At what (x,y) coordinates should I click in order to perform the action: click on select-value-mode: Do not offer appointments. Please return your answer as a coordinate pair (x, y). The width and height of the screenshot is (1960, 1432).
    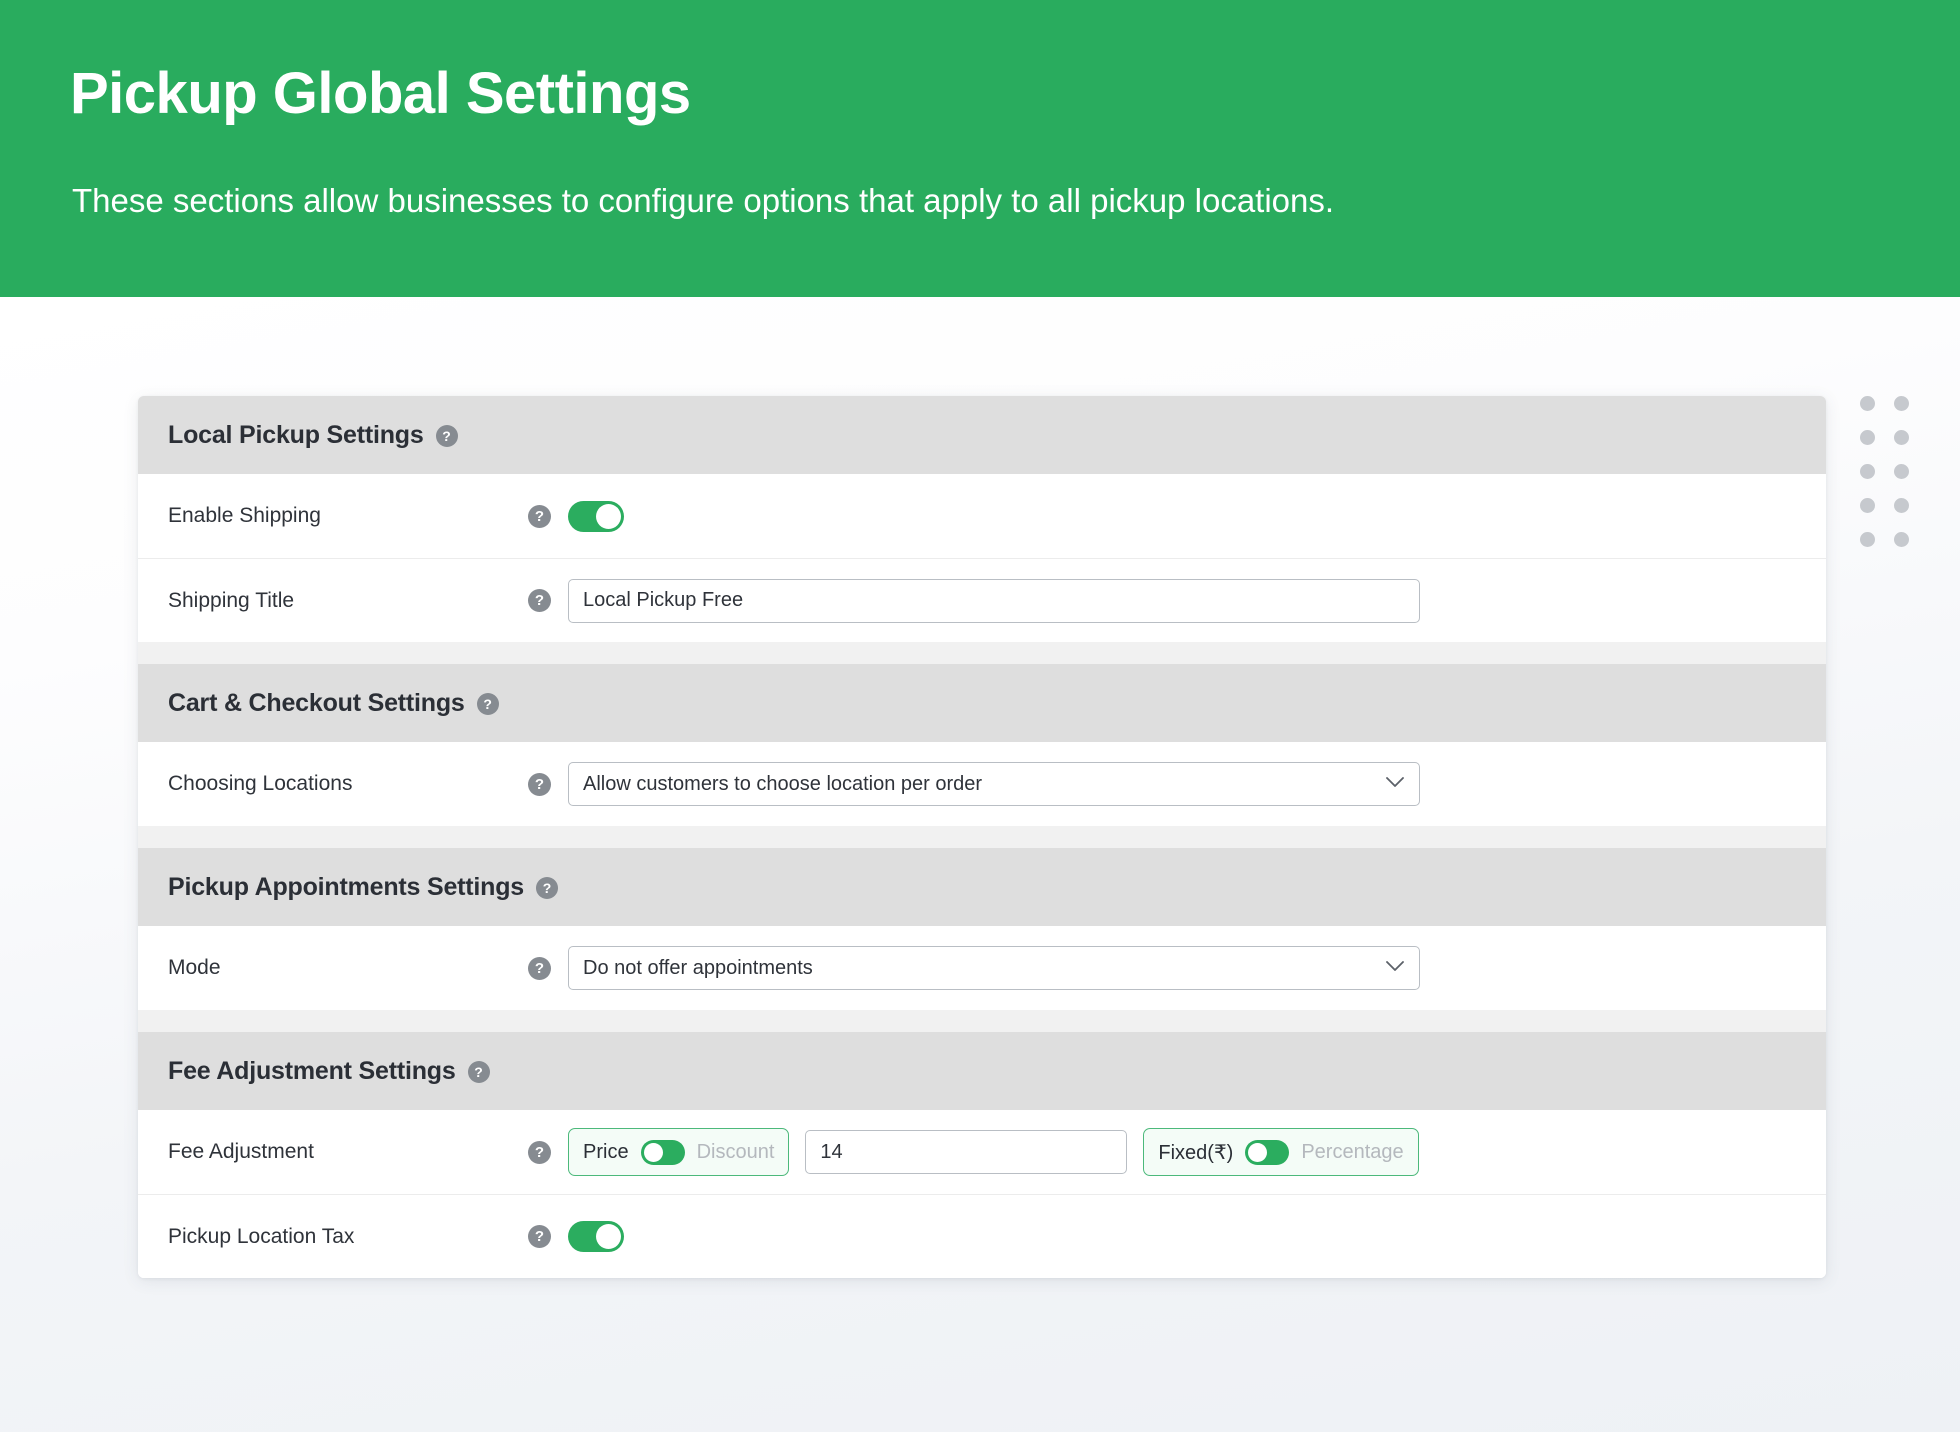
    Looking at the image, I should click on (994, 968).